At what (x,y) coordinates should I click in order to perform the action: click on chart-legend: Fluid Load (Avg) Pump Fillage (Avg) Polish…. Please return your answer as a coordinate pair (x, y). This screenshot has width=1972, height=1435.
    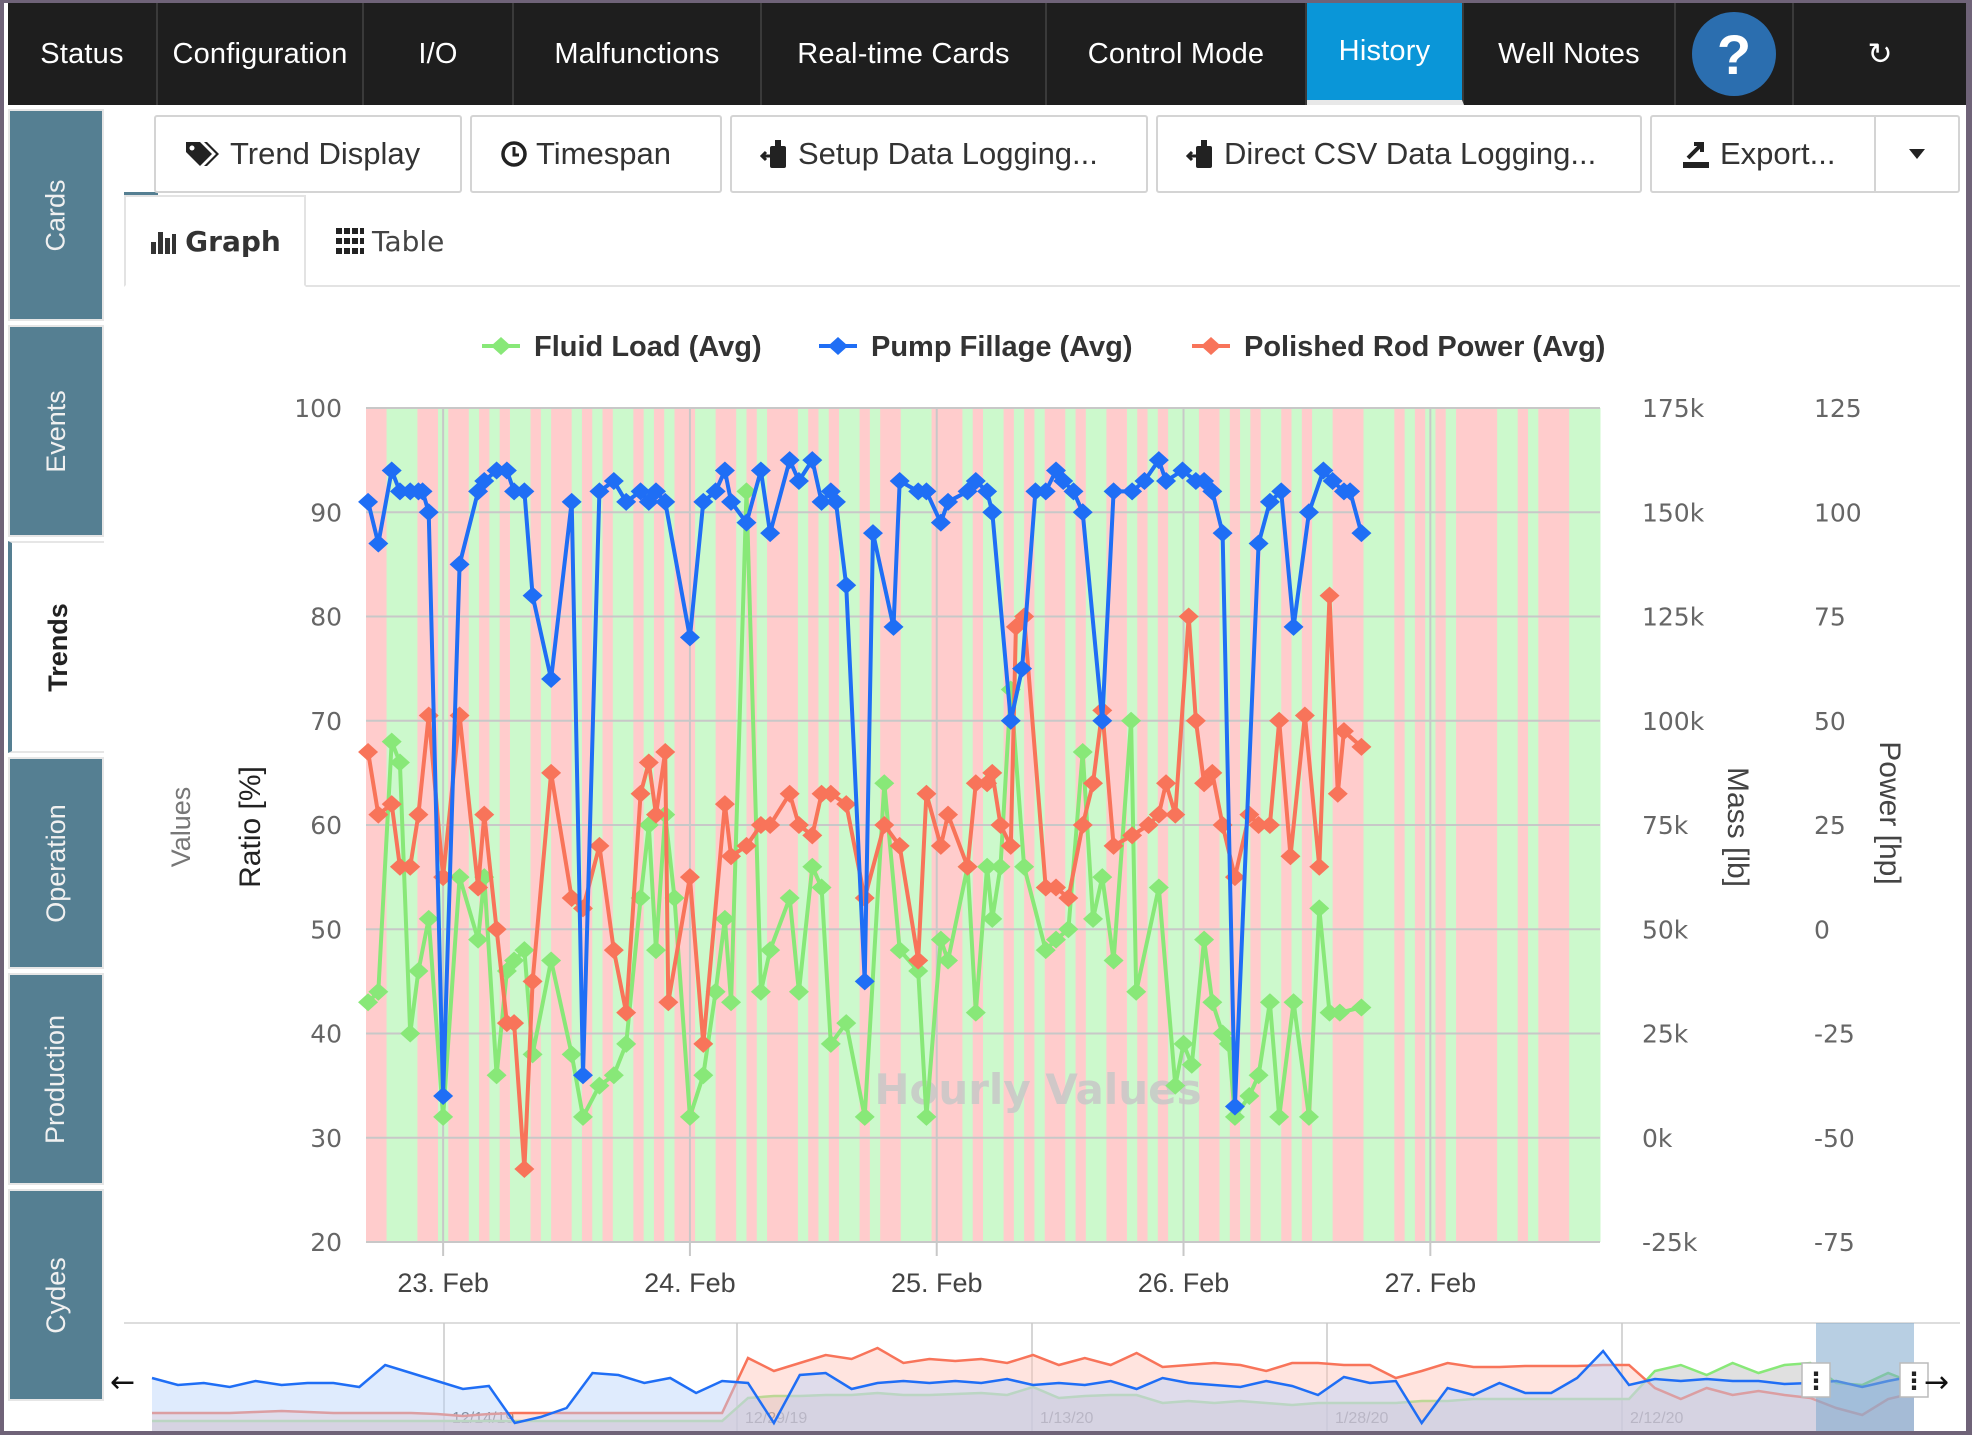
    Looking at the image, I should click on (1043, 347).